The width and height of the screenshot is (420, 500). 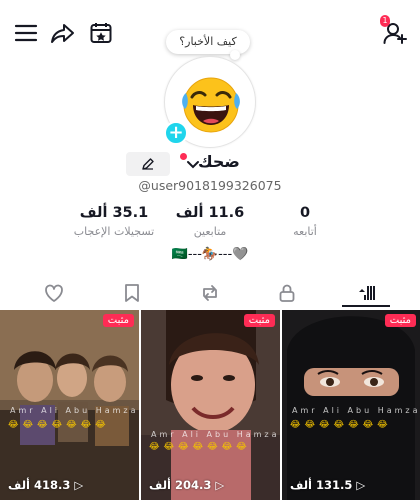 I want to click on bookmark-icon, so click(x=132, y=293).